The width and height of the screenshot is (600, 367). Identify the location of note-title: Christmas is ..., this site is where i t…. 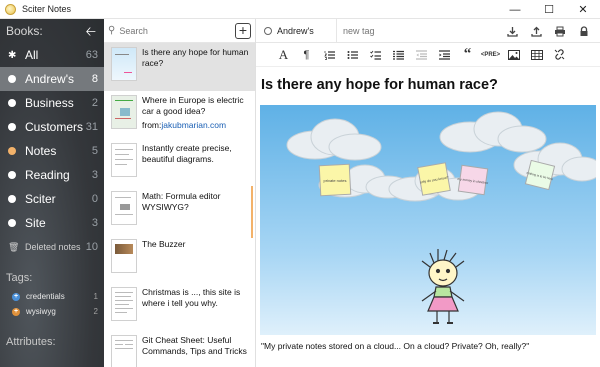
(191, 297).